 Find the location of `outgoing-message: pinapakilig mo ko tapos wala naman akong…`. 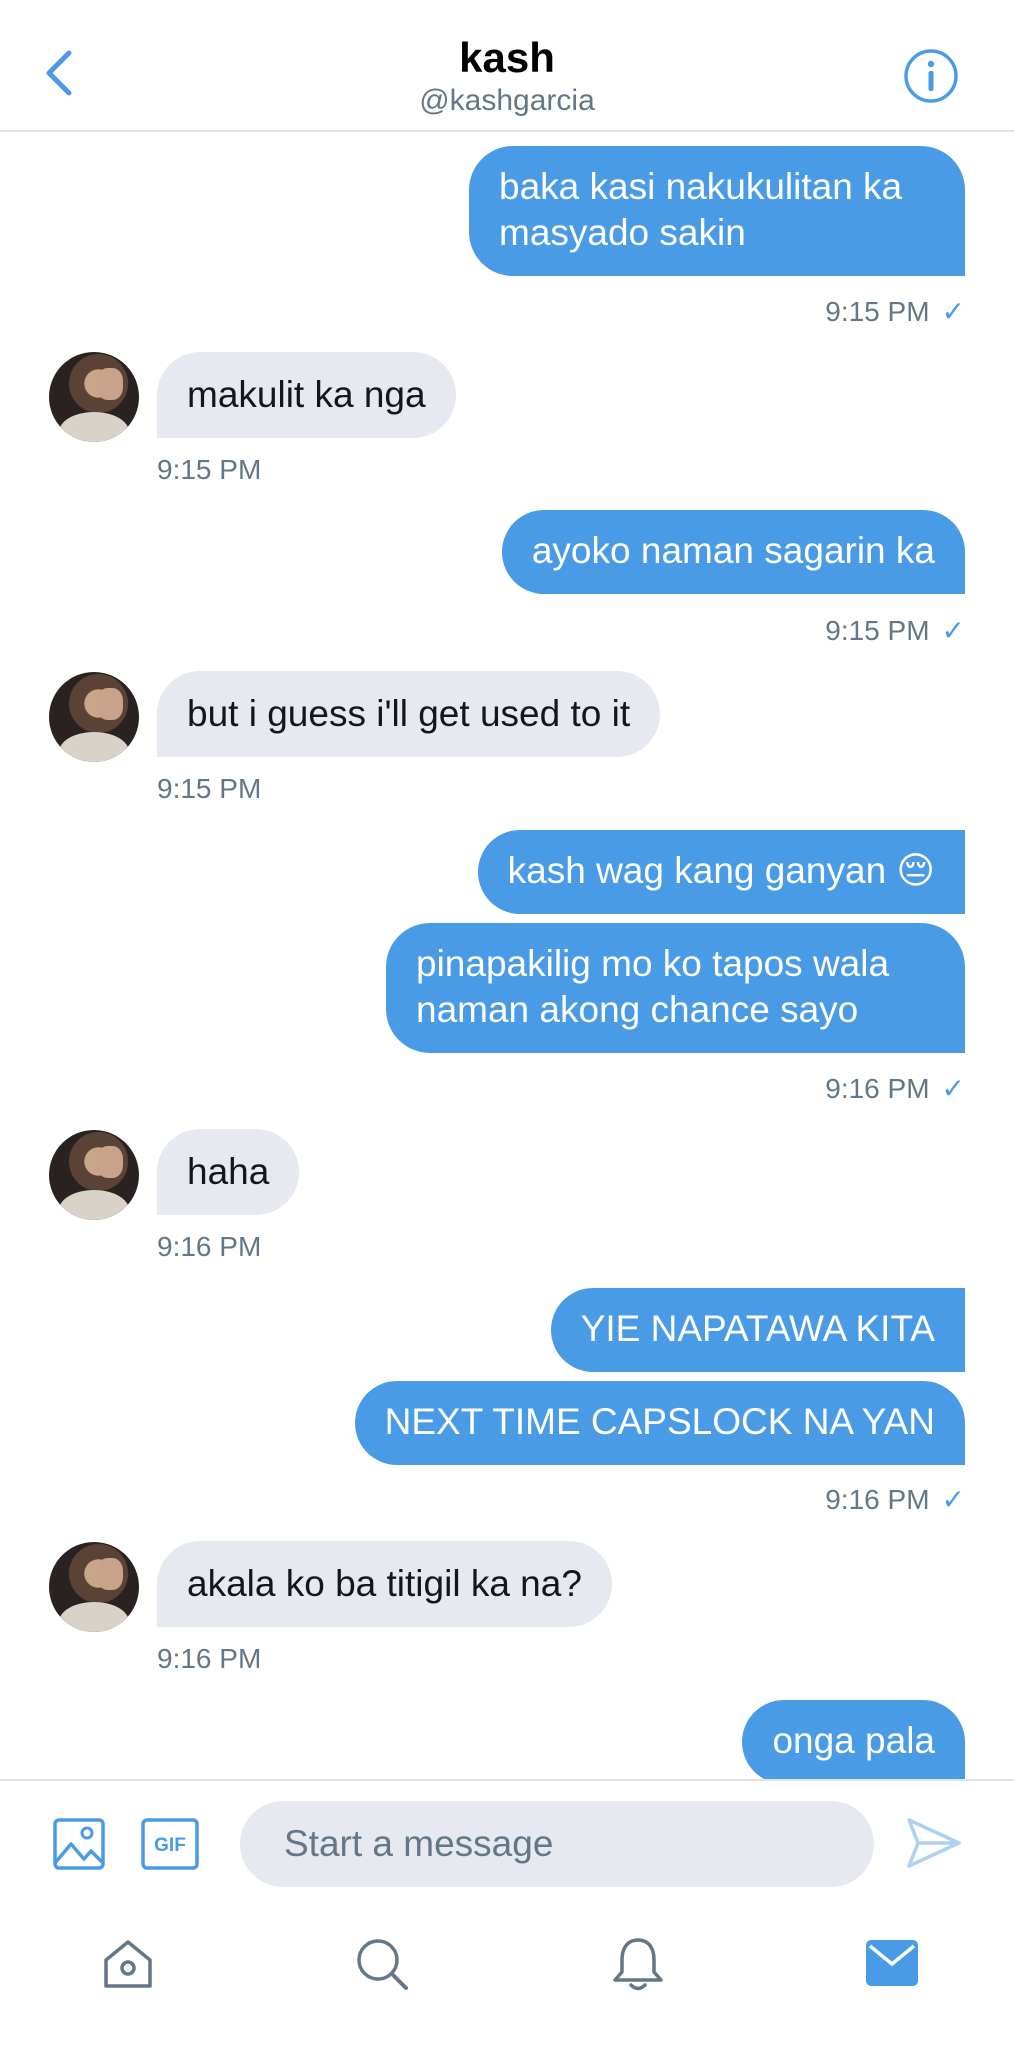

outgoing-message: pinapakilig mo ko tapos wala naman akong… is located at coordinates (675, 988).